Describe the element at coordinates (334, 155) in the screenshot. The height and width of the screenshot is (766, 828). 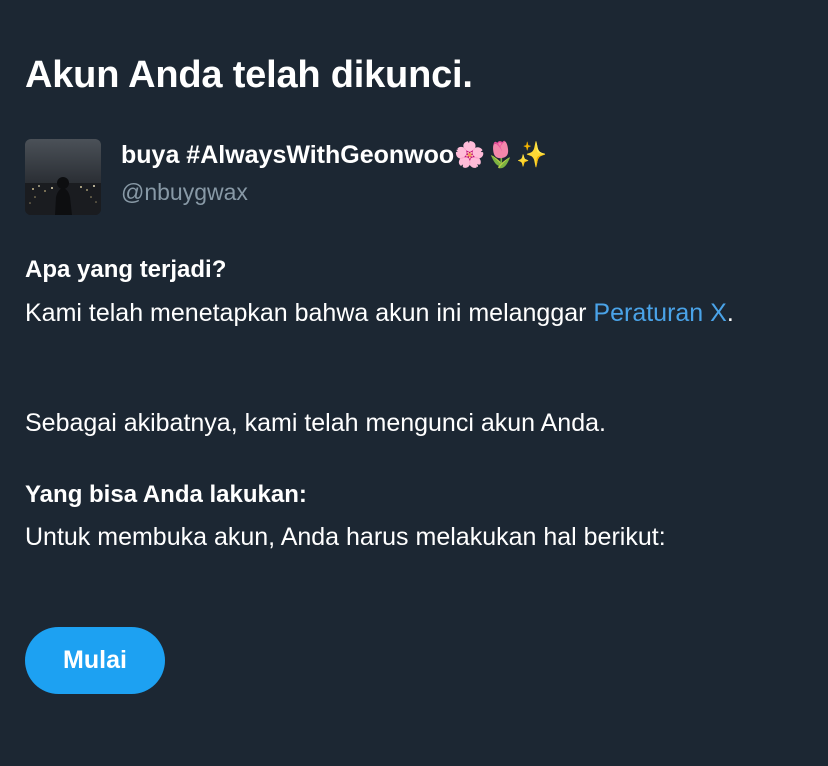
I see `account-display-name: buya #AlwaysWithGeonwoo🌸🌷✨` at that location.